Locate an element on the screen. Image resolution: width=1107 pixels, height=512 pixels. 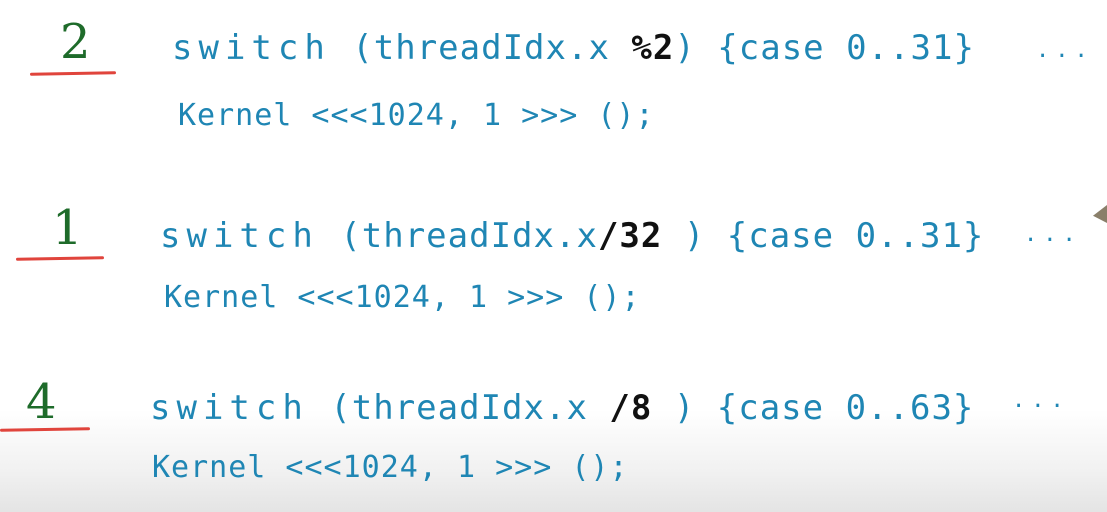
switch-operator: /32 is located at coordinates (630, 236).